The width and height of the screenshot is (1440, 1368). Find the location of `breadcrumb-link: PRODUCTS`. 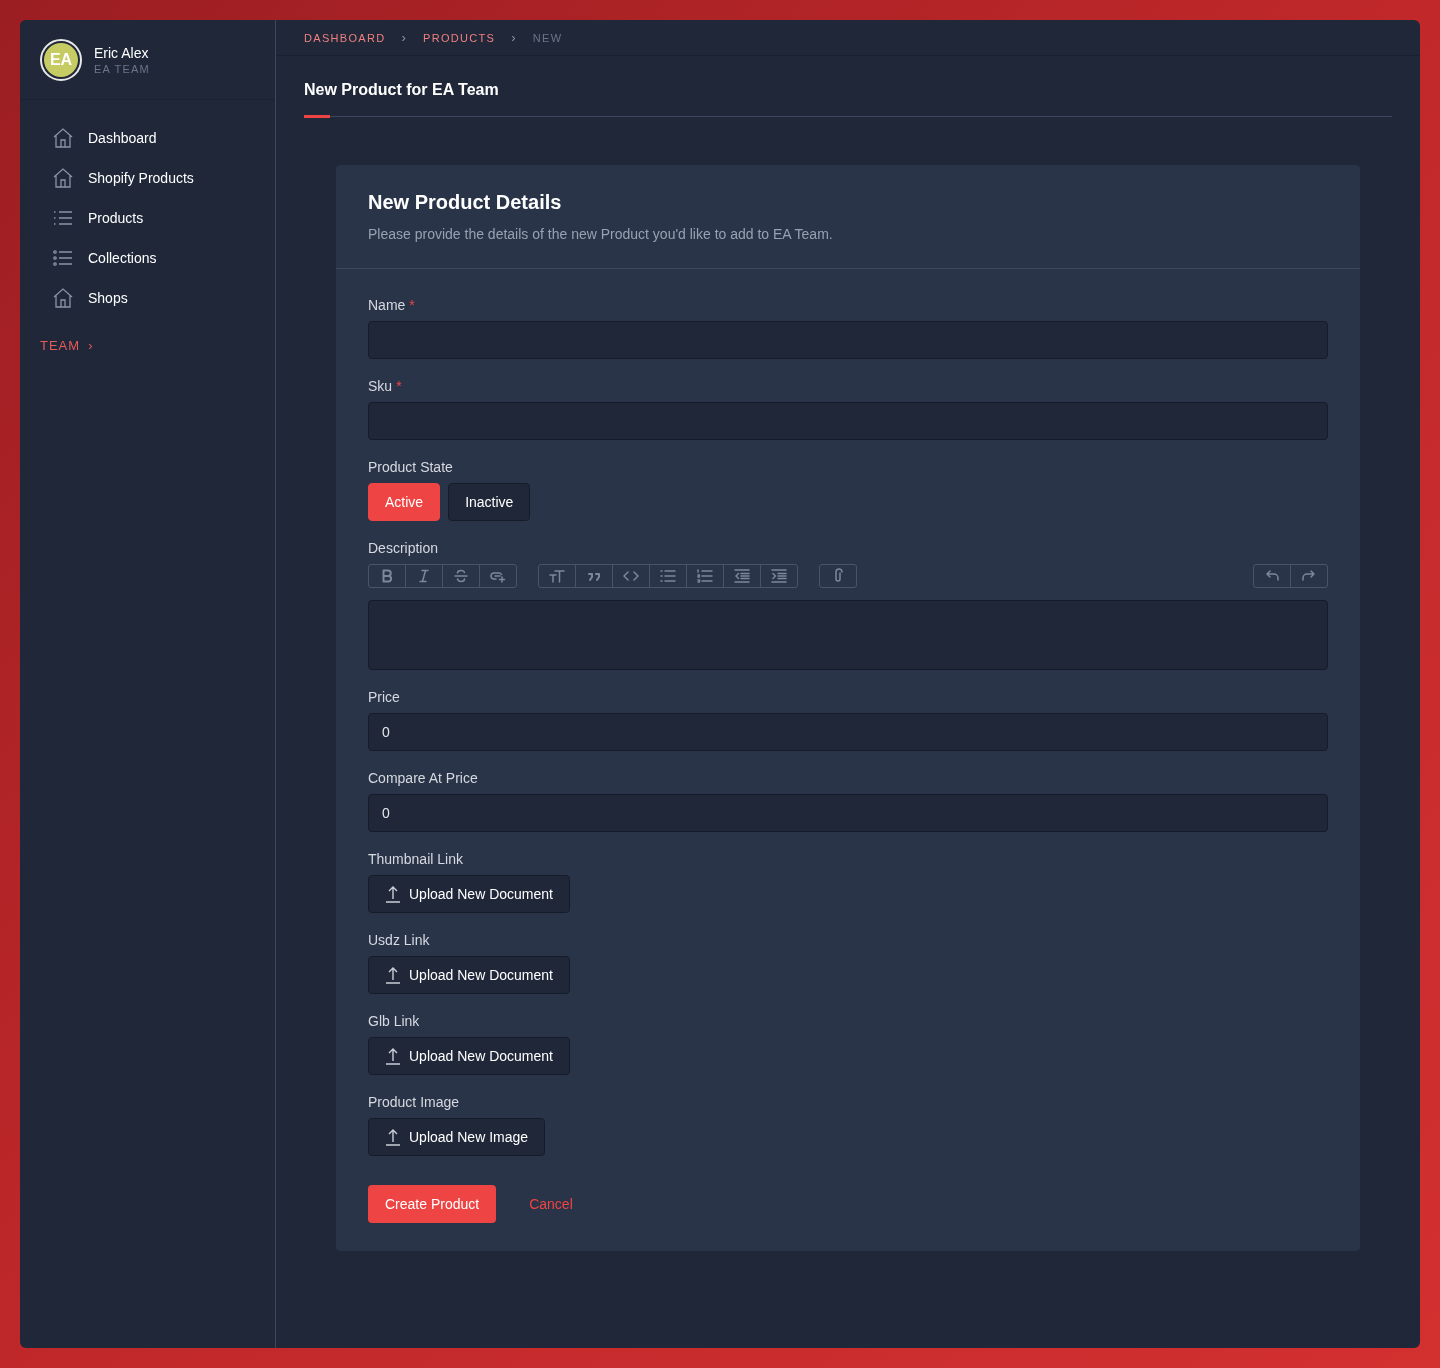

breadcrumb-link: PRODUCTS is located at coordinates (459, 37).